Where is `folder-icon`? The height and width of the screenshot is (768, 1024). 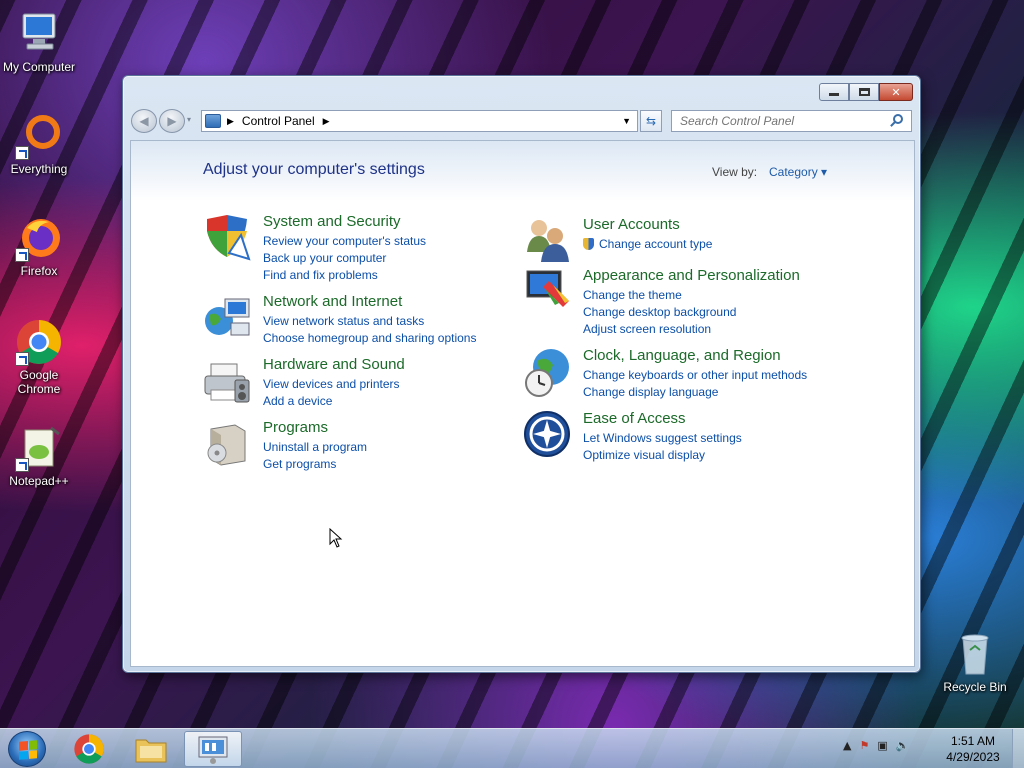 folder-icon is located at coordinates (151, 751).